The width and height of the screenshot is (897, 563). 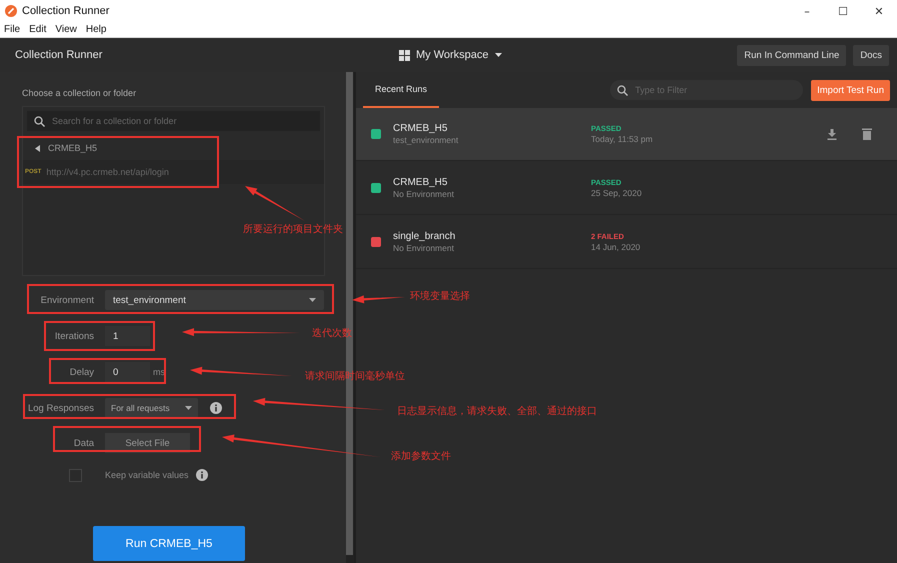 I want to click on field-label: Data, so click(x=83, y=443).